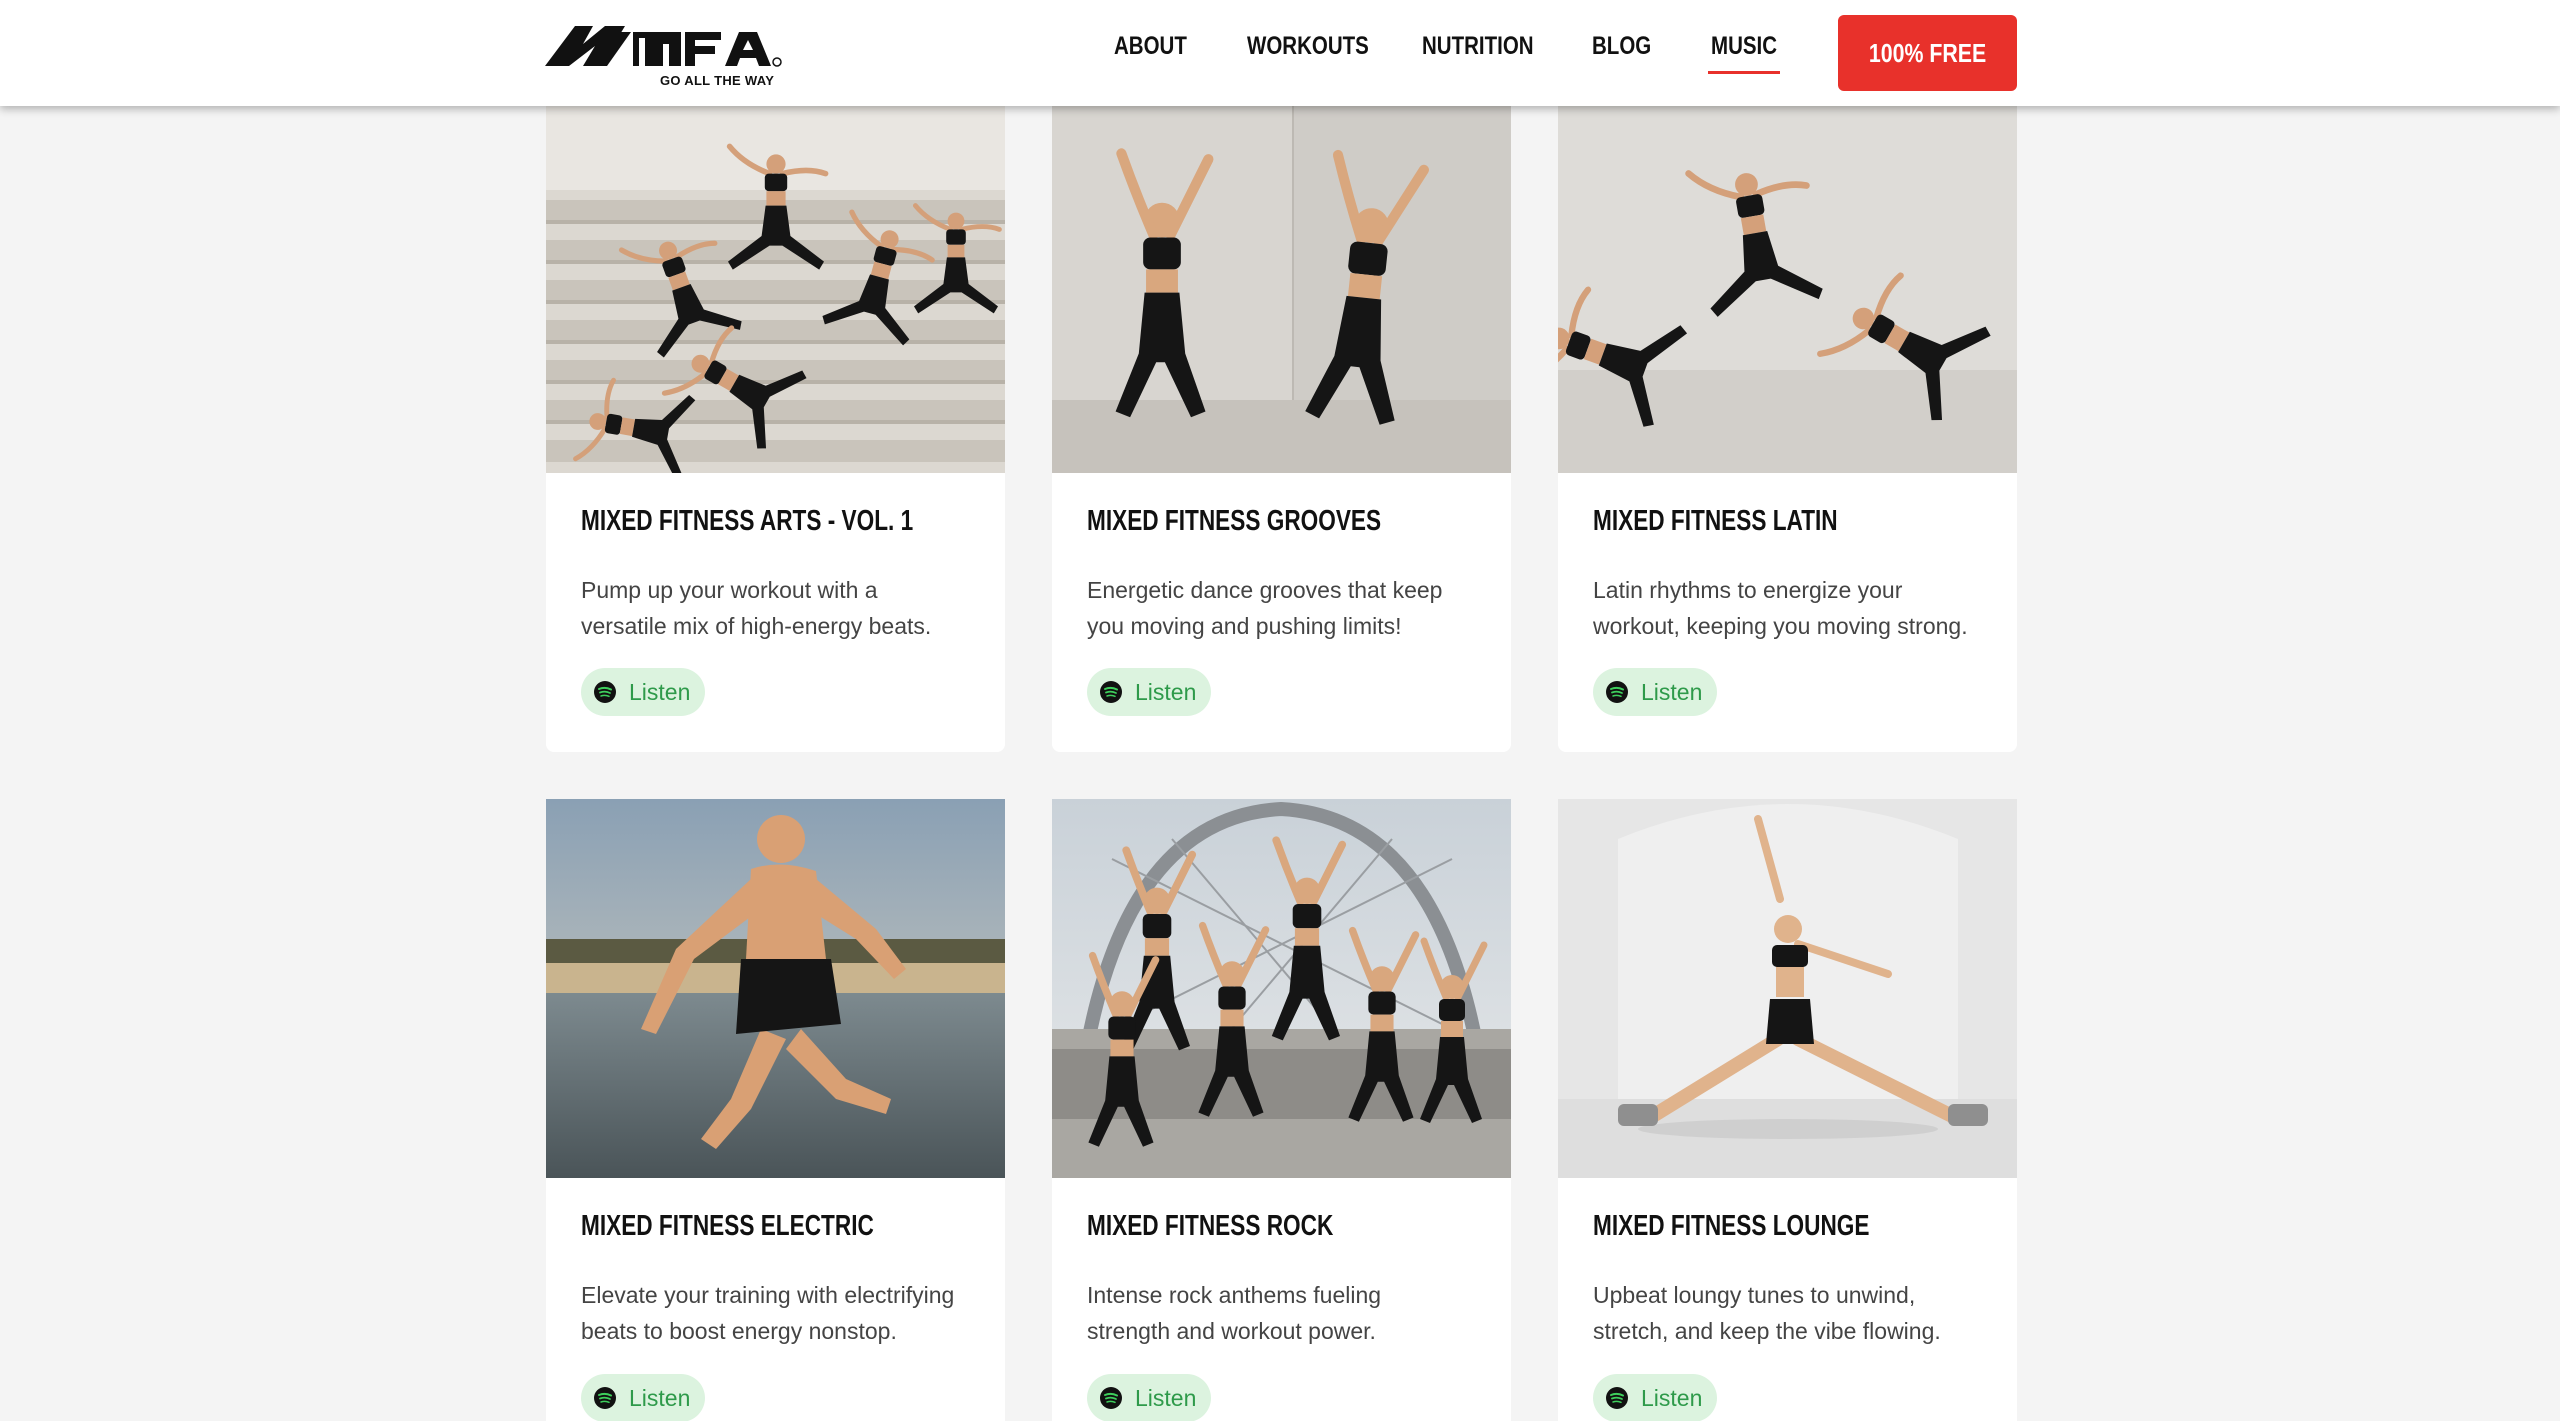 This screenshot has width=2560, height=1421. I want to click on playlist-cover-arts, so click(775, 286).